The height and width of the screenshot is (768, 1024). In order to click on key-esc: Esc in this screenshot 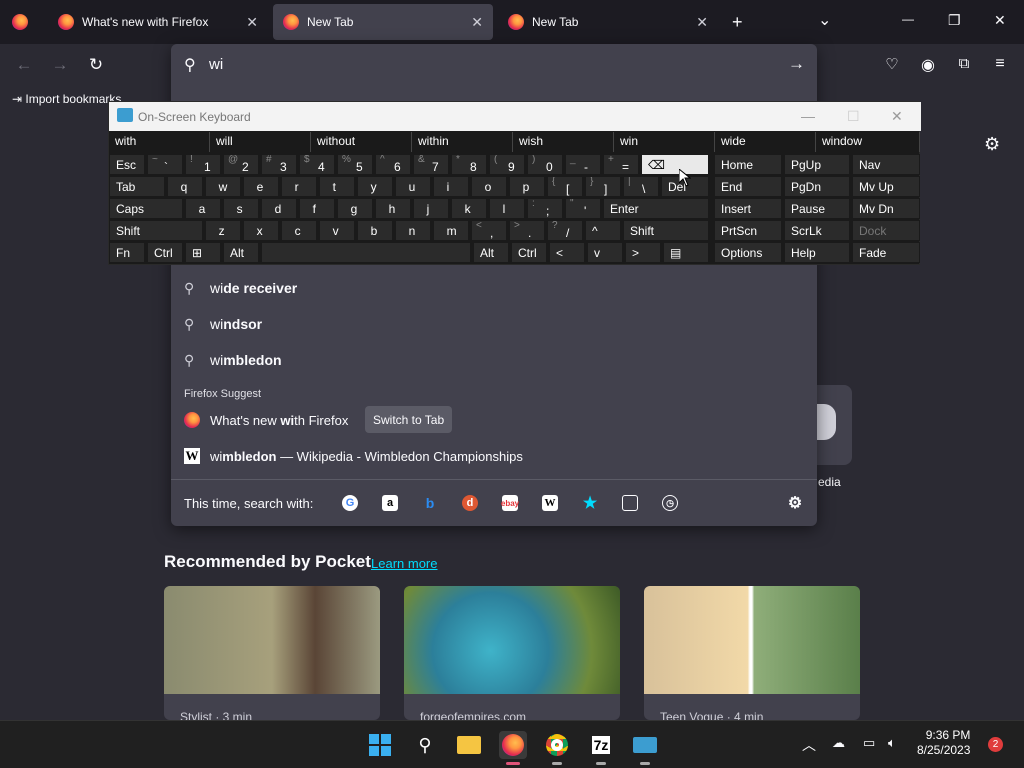, I will do `click(127, 164)`.